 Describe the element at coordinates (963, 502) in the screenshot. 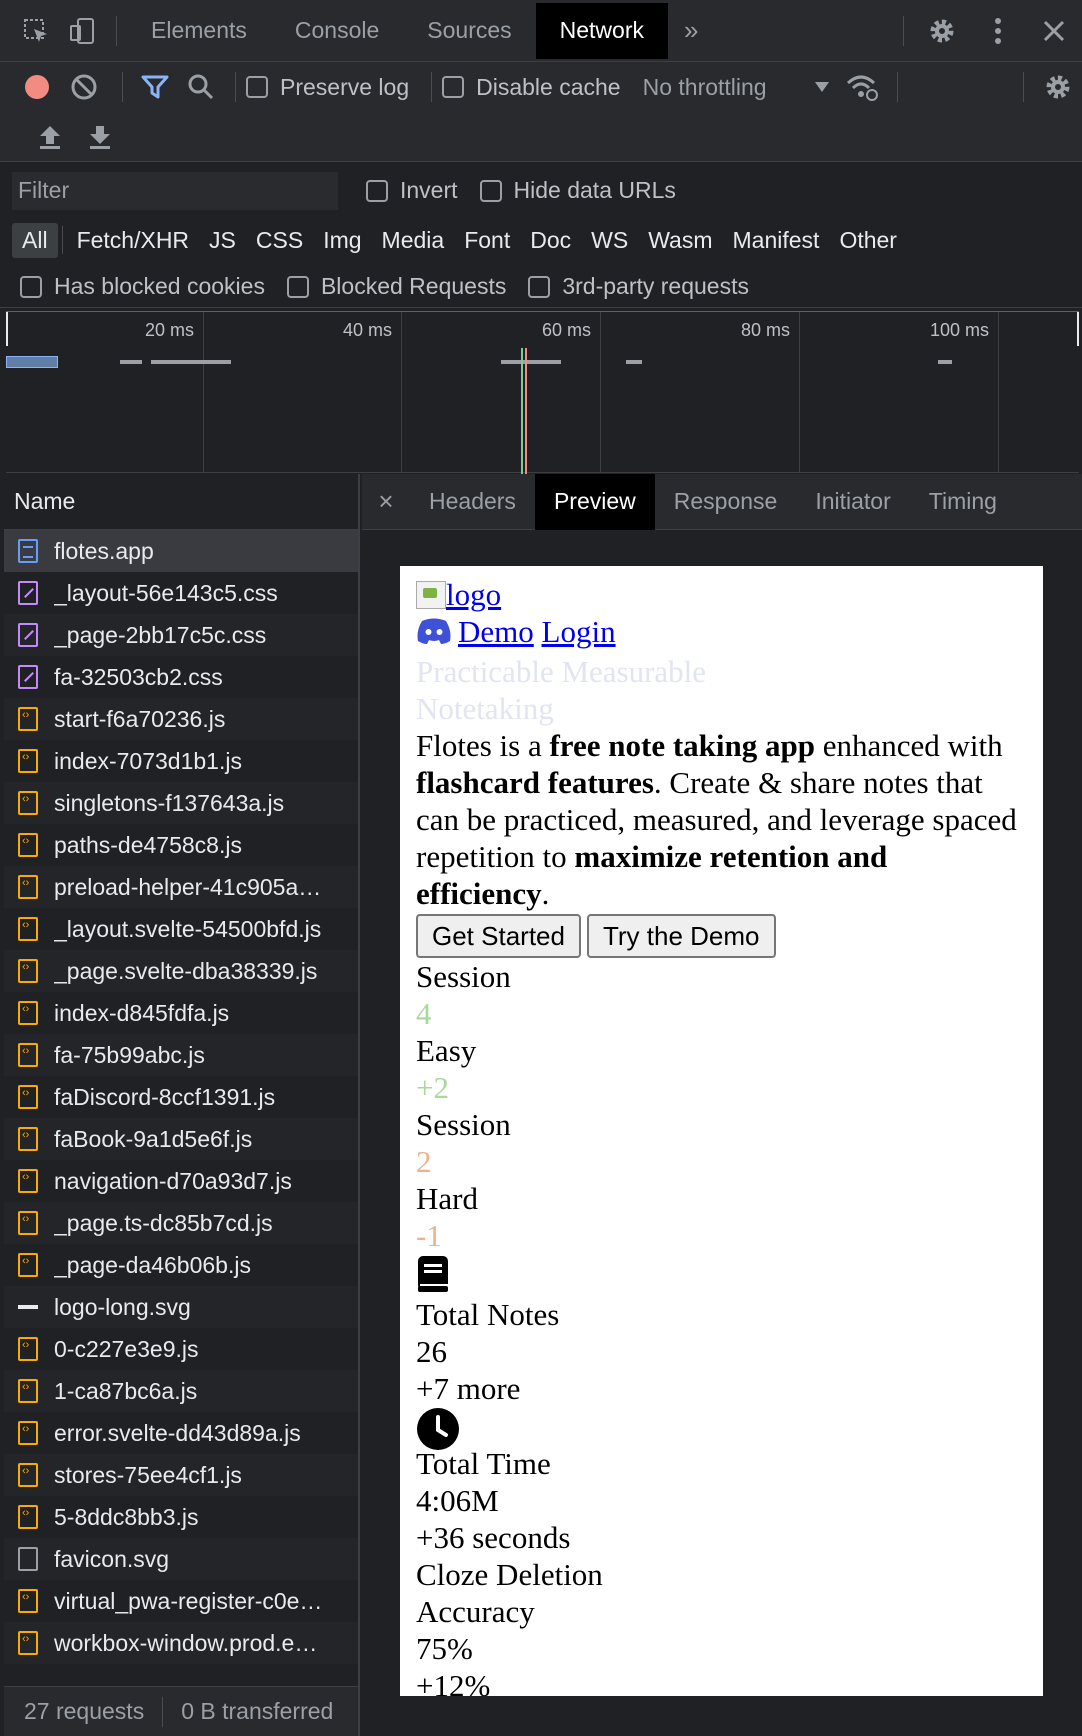

I see `tab-timing: Timing` at that location.